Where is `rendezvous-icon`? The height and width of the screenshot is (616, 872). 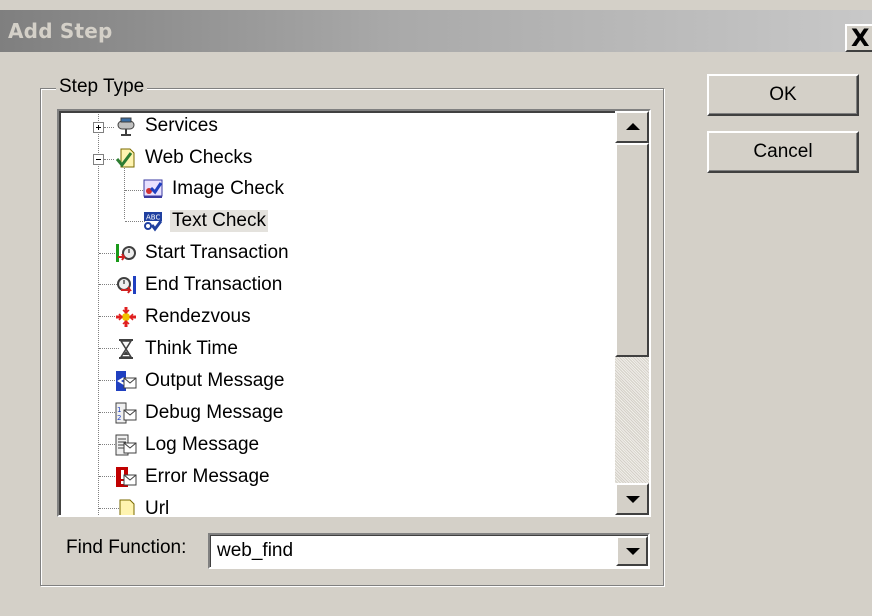 rendezvous-icon is located at coordinates (126, 317).